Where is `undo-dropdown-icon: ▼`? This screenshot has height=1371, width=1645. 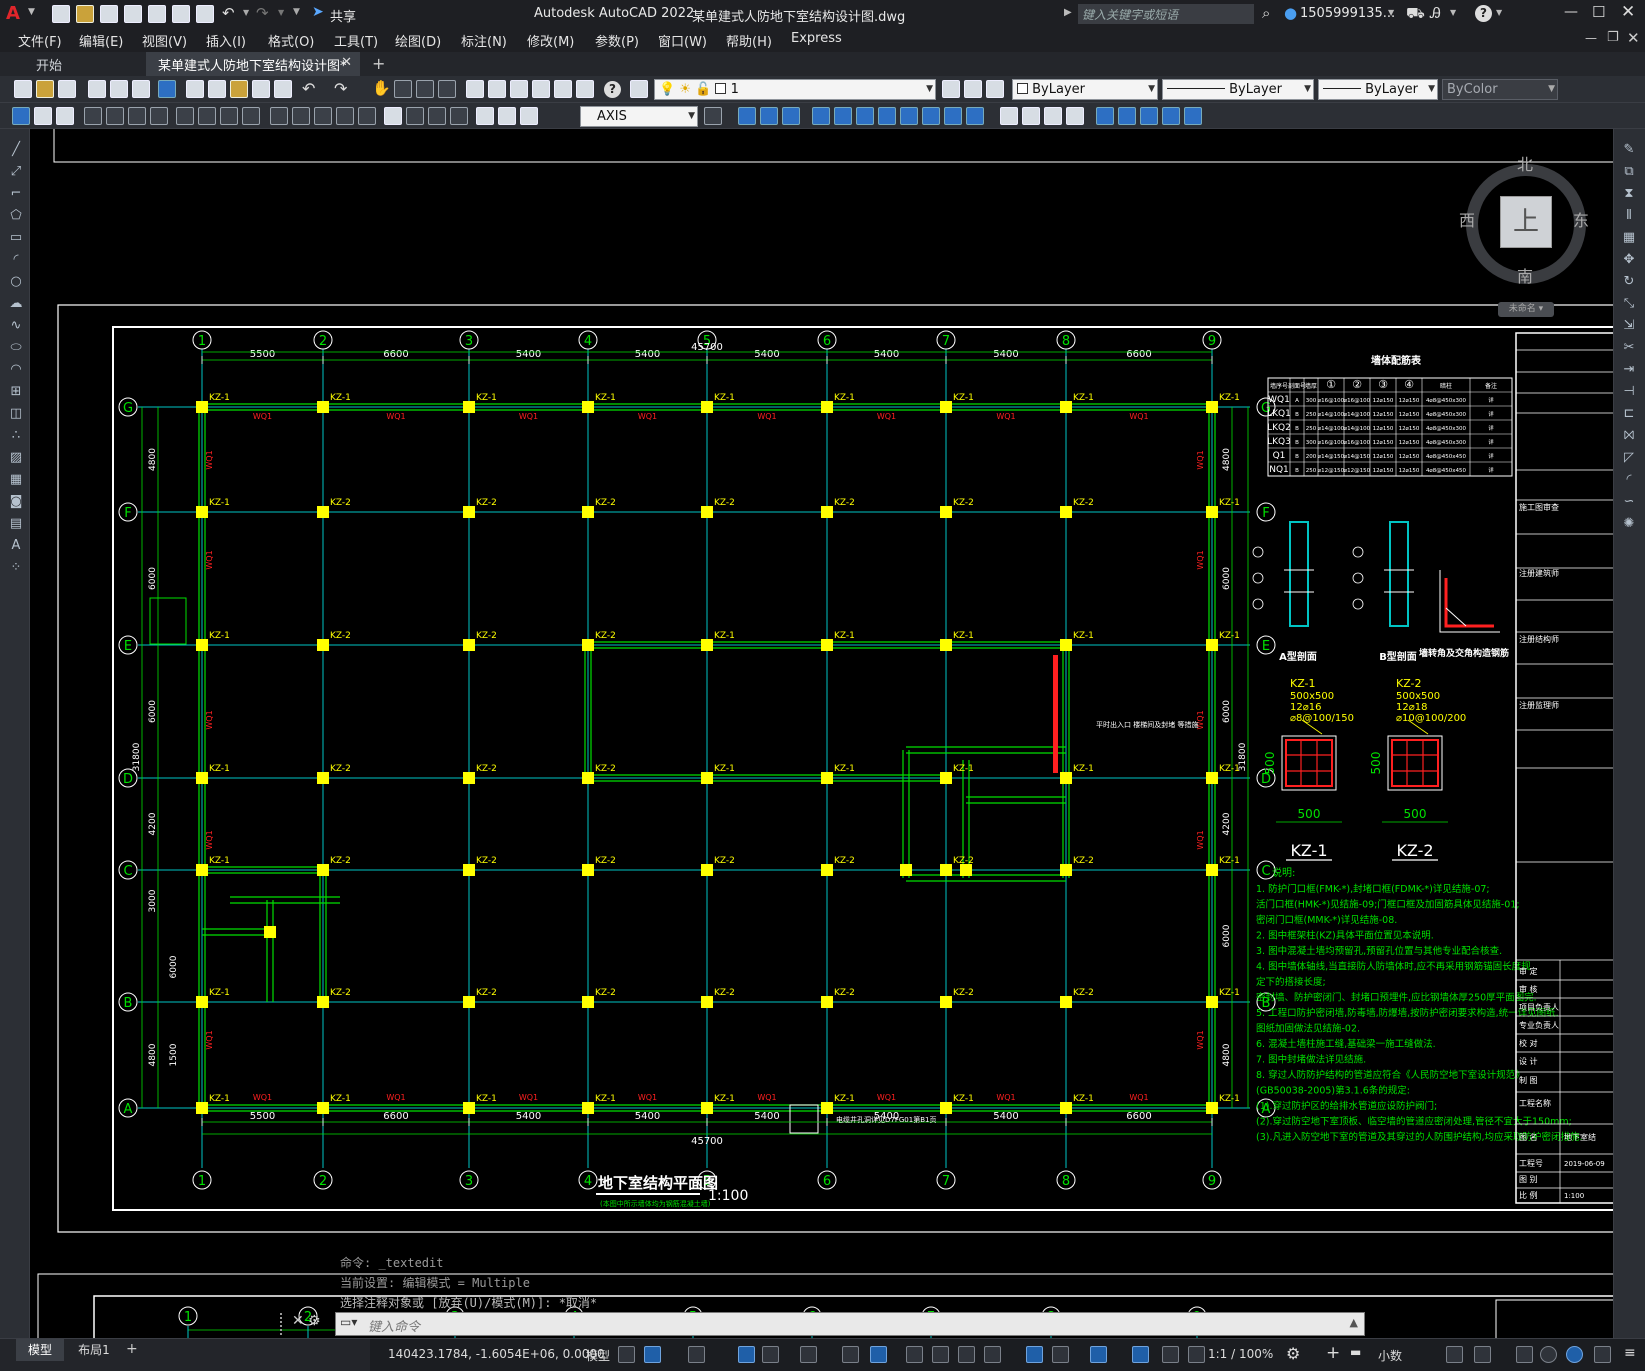
undo-dropdown-icon: ▼ is located at coordinates (246, 12).